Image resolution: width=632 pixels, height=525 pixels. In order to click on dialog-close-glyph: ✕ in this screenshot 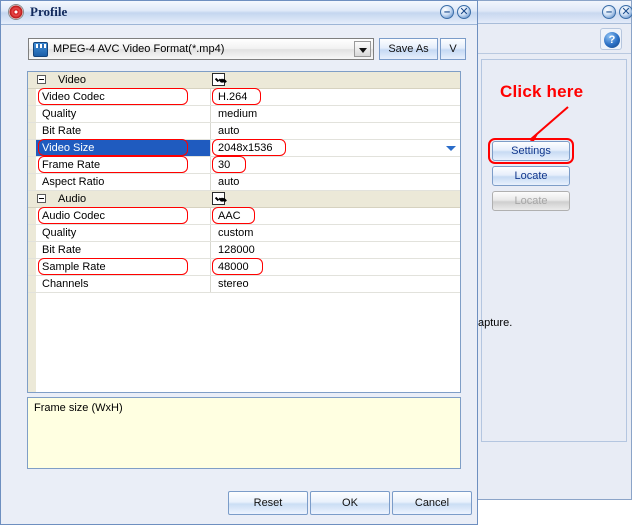, I will do `click(464, 12)`.